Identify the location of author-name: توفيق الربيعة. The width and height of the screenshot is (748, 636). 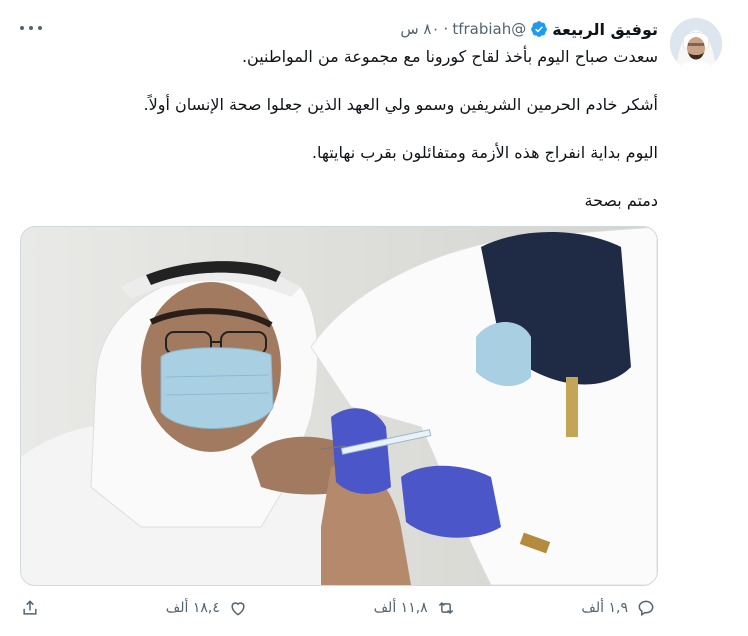
(605, 29).